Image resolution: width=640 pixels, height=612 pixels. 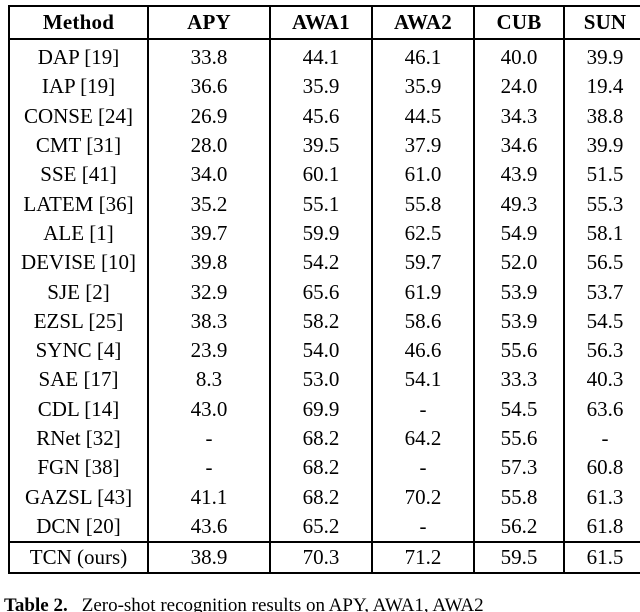 I want to click on cell-value: 34.6, so click(x=518, y=145).